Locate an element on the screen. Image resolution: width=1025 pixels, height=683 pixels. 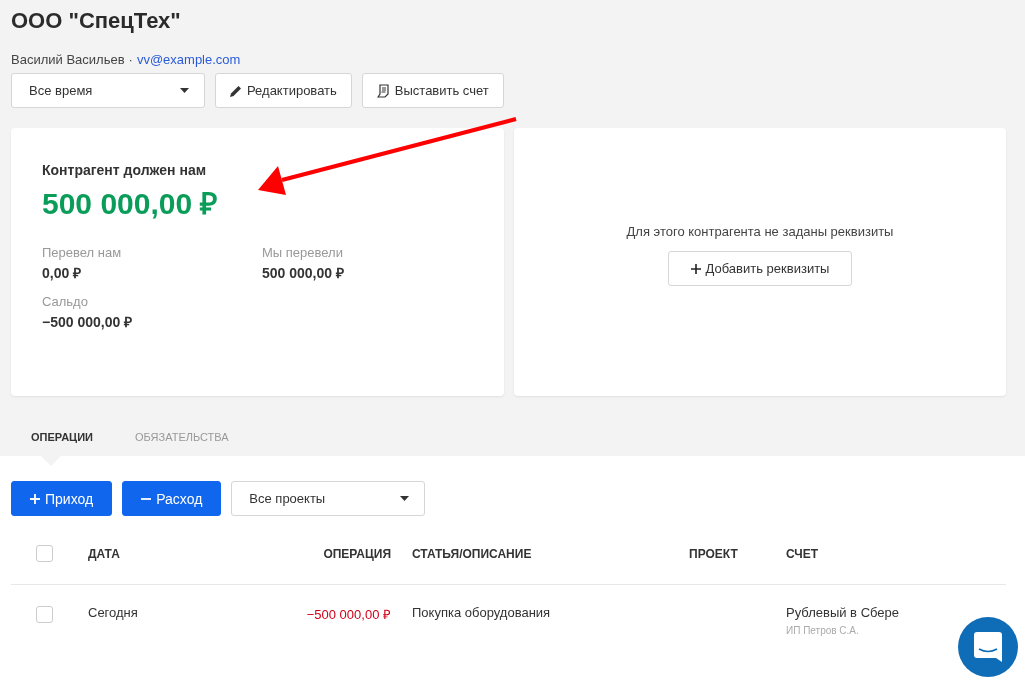
select-all-checkbox is located at coordinates (44, 553).